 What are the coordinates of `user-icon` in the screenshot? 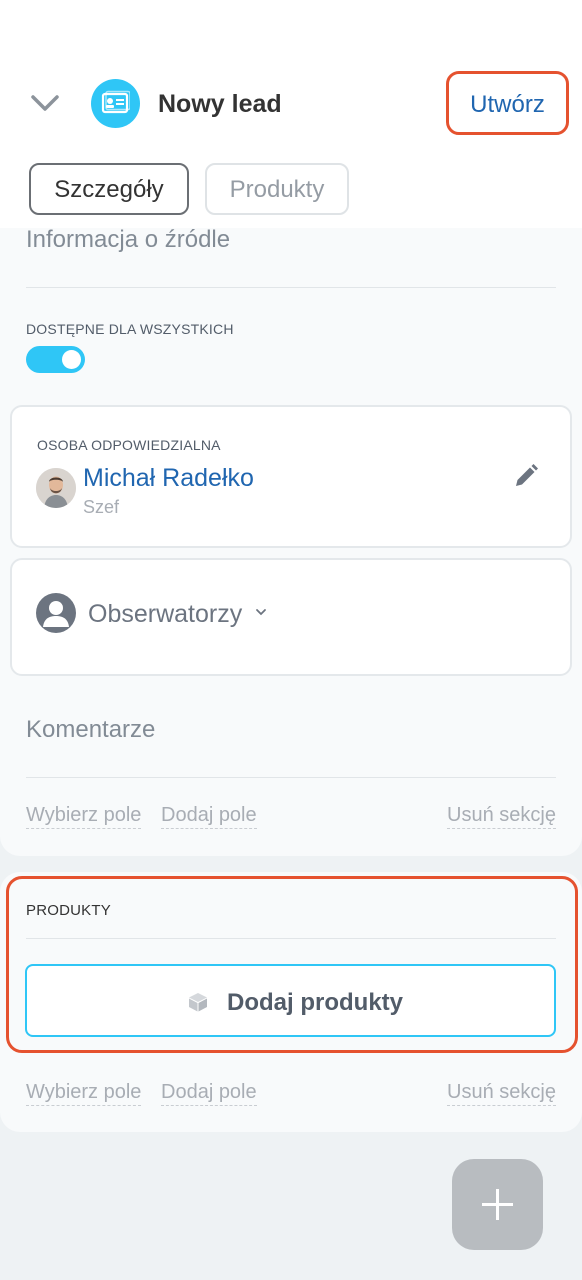 It's located at (56, 613).